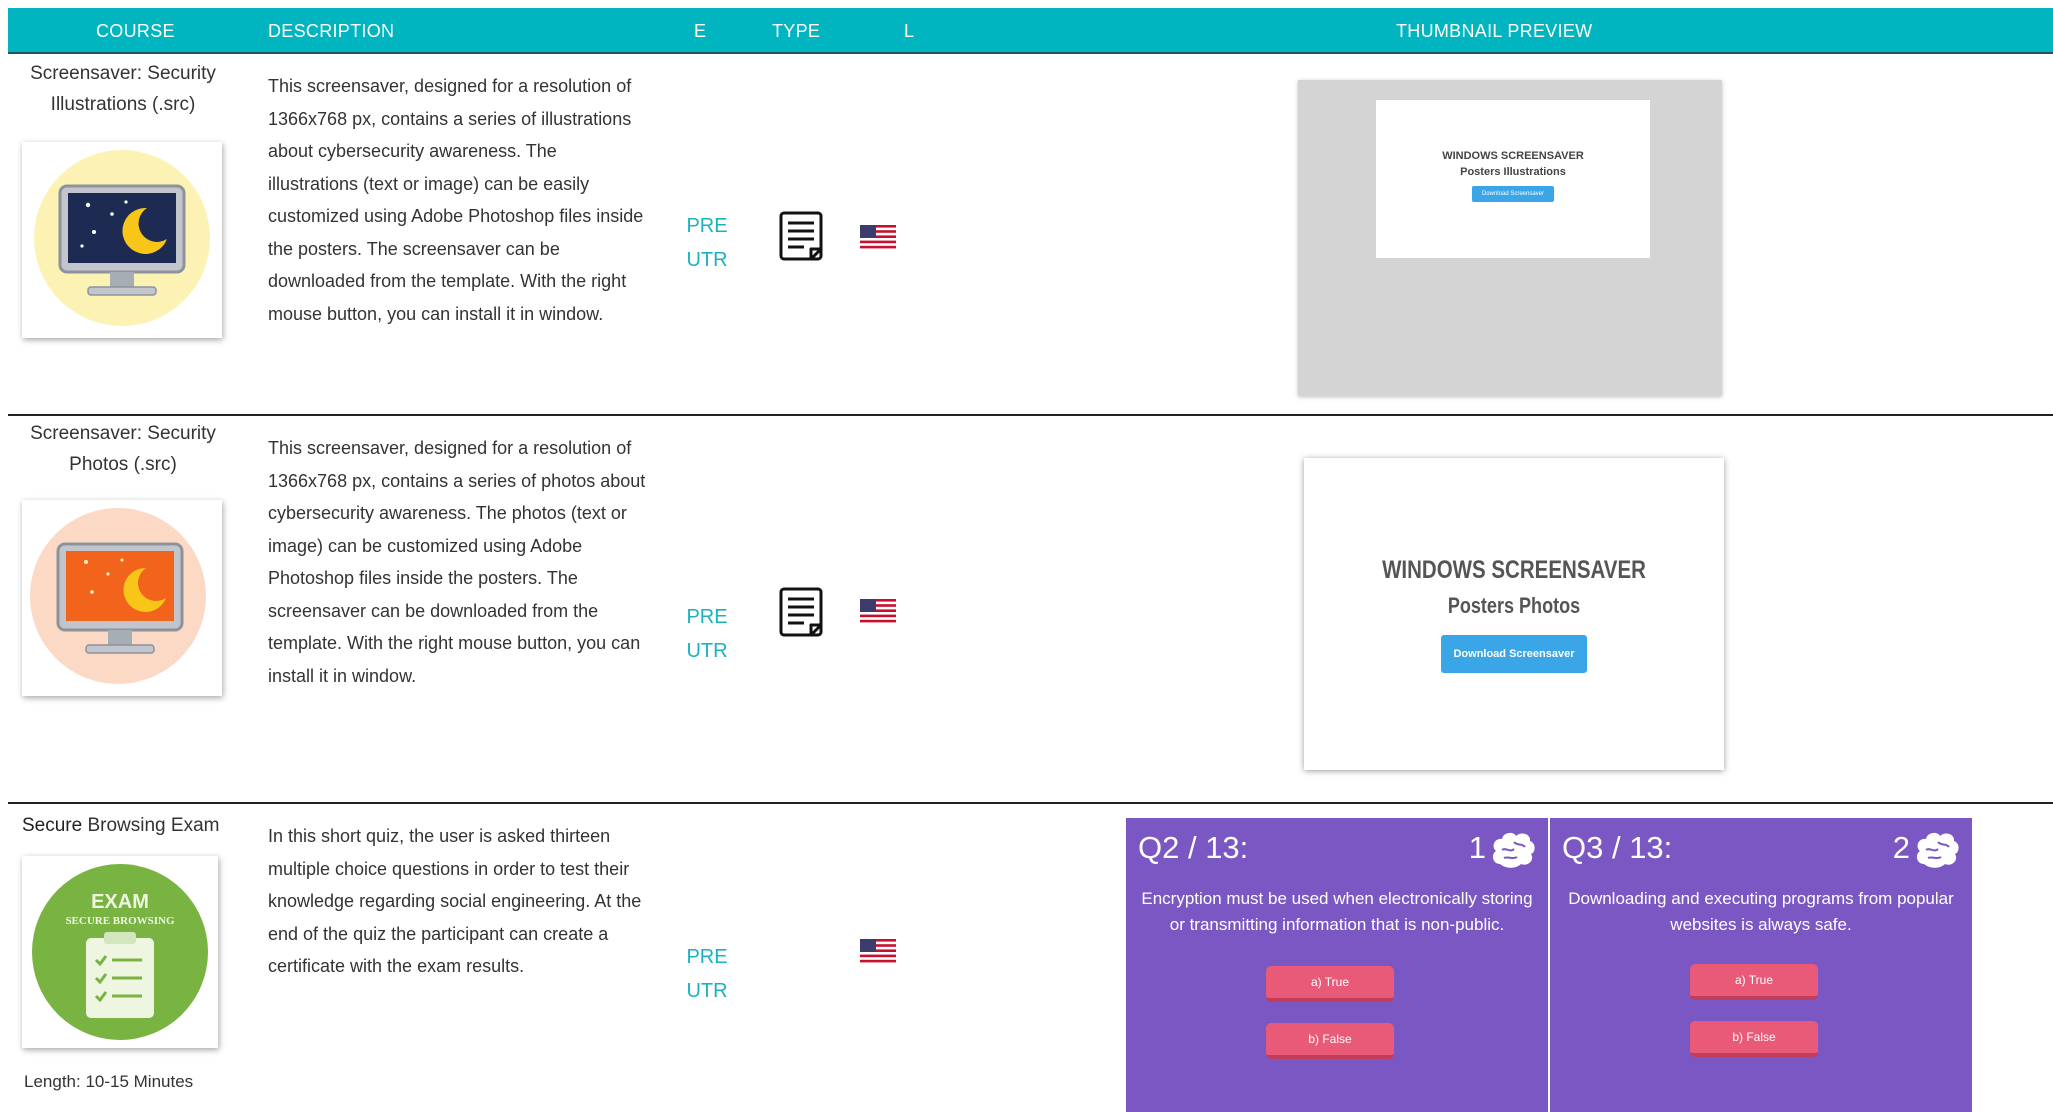  Describe the element at coordinates (1901, 847) in the screenshot. I see `quiz-score: 2` at that location.